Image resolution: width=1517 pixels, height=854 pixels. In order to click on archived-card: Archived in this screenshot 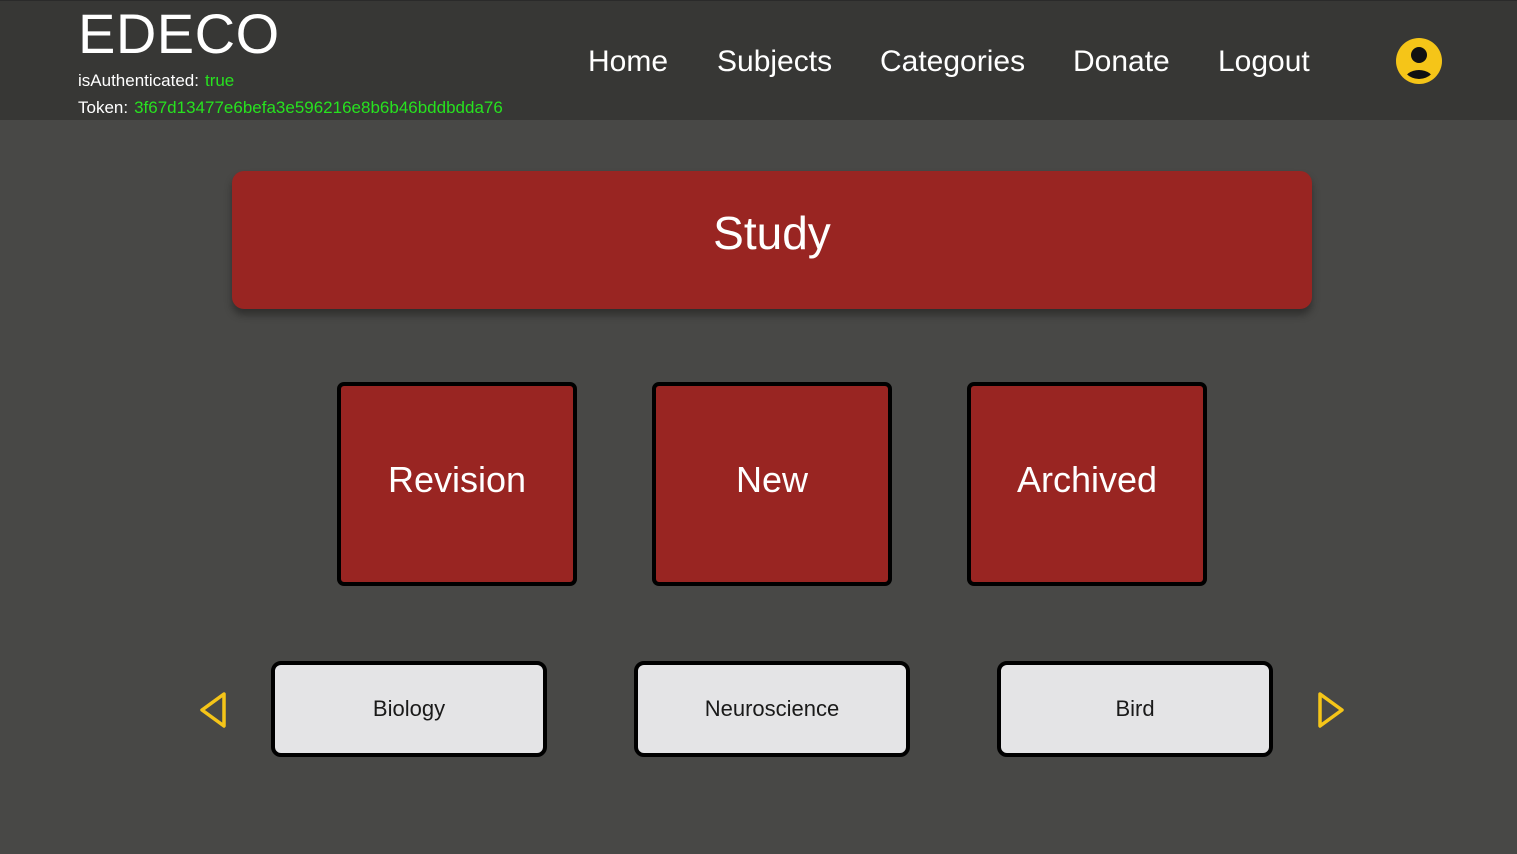, I will do `click(1087, 484)`.